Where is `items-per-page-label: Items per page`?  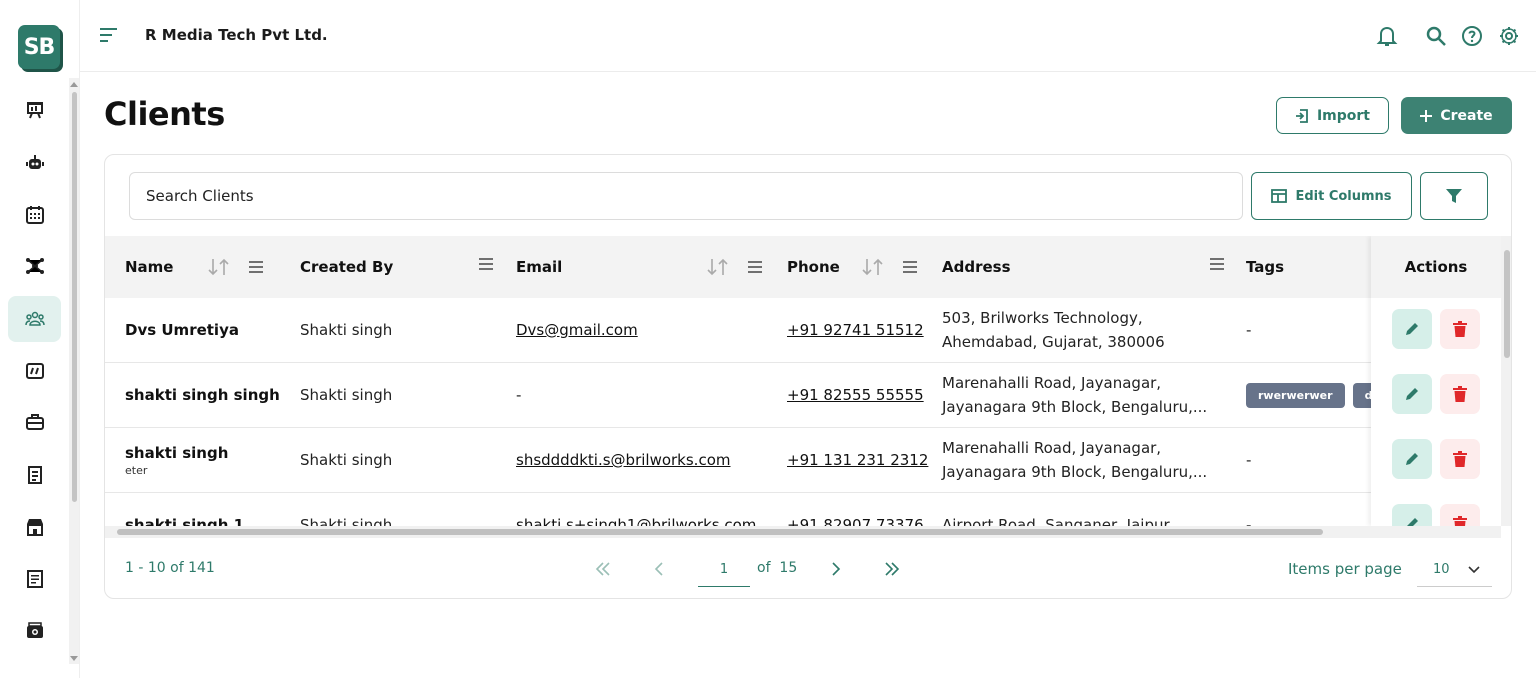 items-per-page-label: Items per page is located at coordinates (1345, 569).